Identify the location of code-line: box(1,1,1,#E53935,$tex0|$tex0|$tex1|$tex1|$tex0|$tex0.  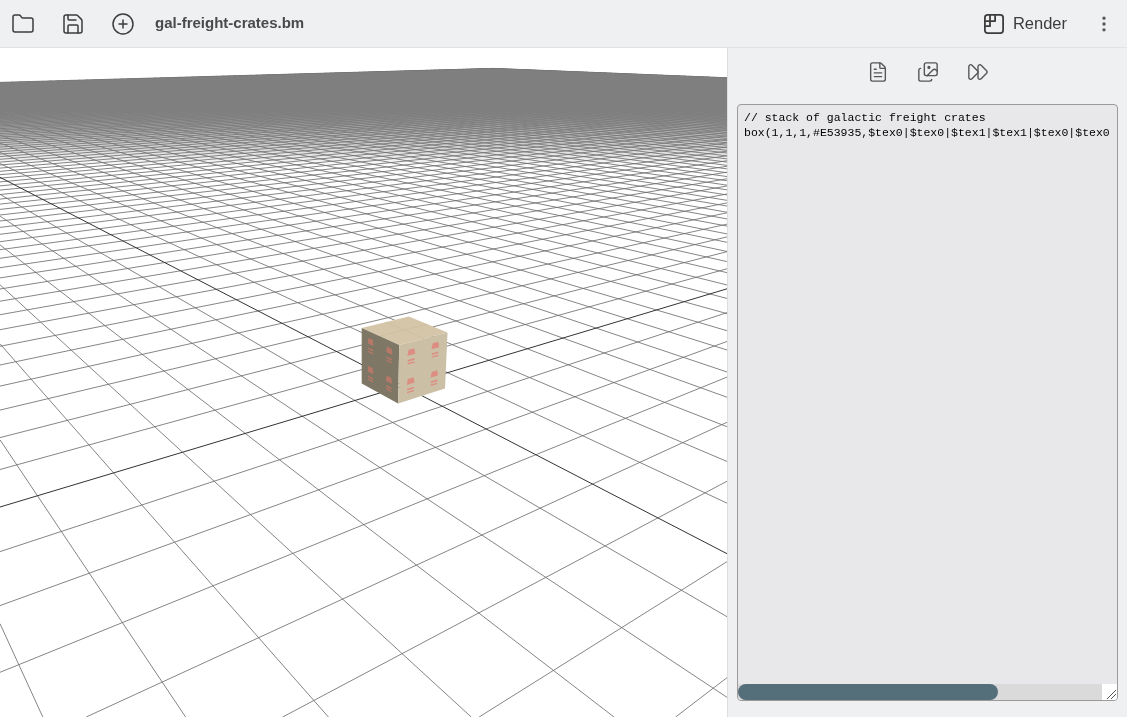
(927, 132).